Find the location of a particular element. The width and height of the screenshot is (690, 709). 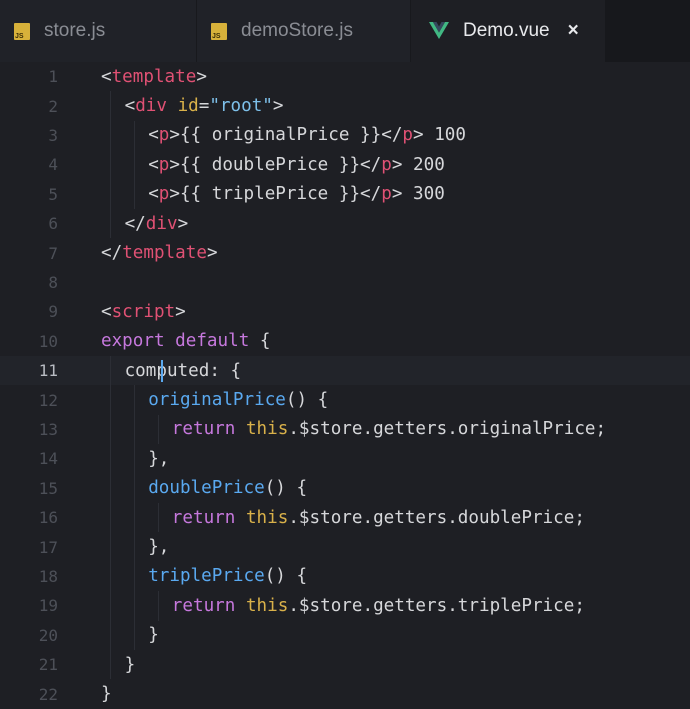

code-text: triplePrice() { is located at coordinates (227, 576).